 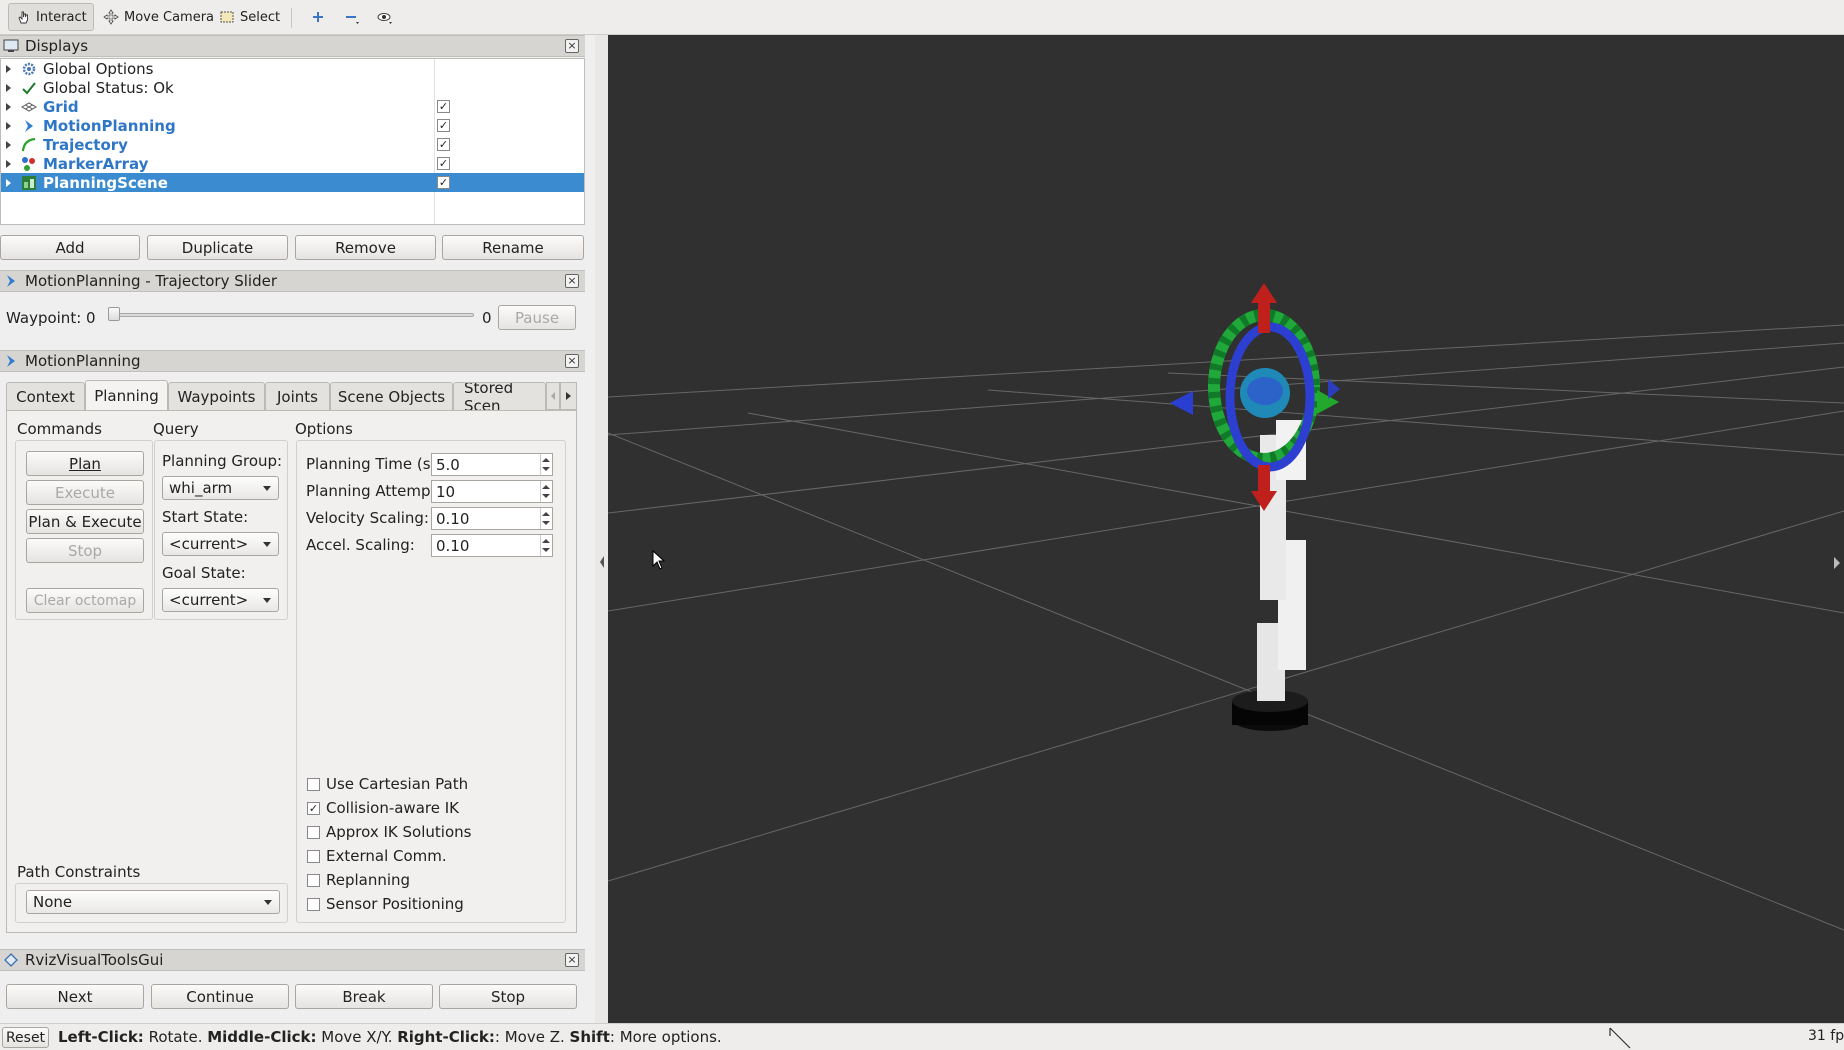 I want to click on panel-splitter, so click(x=601, y=529).